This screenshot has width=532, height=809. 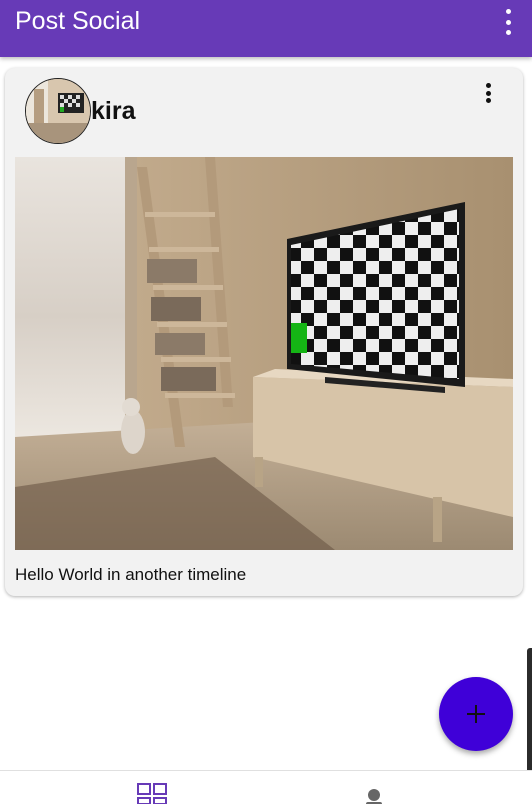 I want to click on post-author: kira, so click(x=113, y=111).